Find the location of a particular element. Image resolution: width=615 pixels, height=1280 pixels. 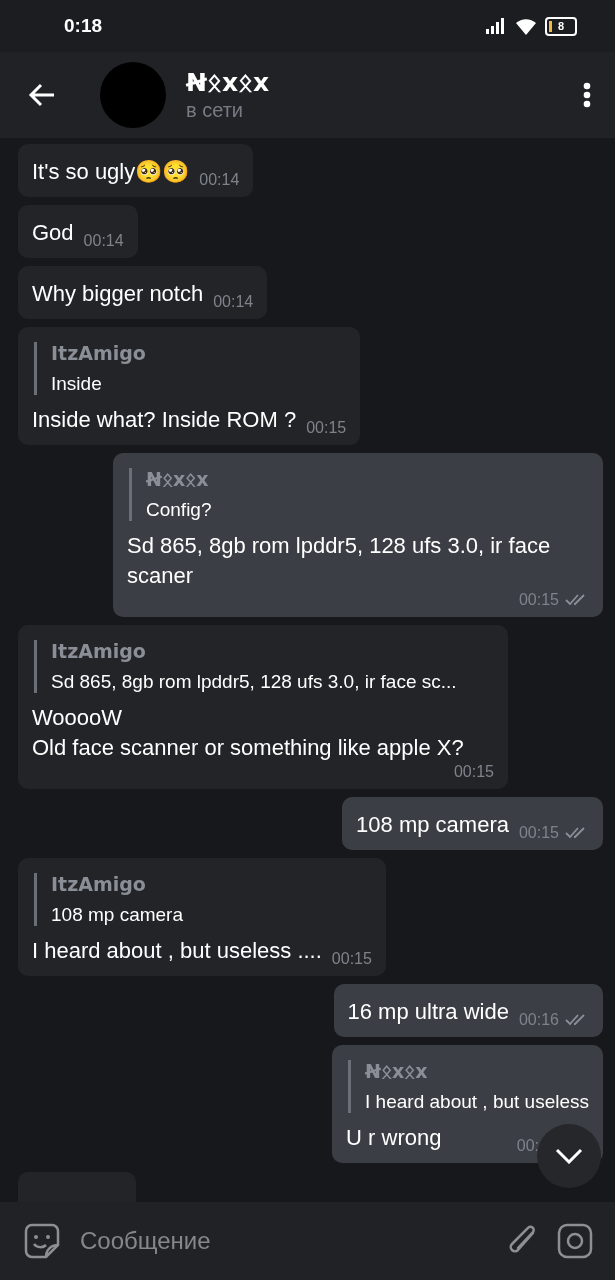

message-bubble: 108 mp camera 00:15 is located at coordinates (472, 823).